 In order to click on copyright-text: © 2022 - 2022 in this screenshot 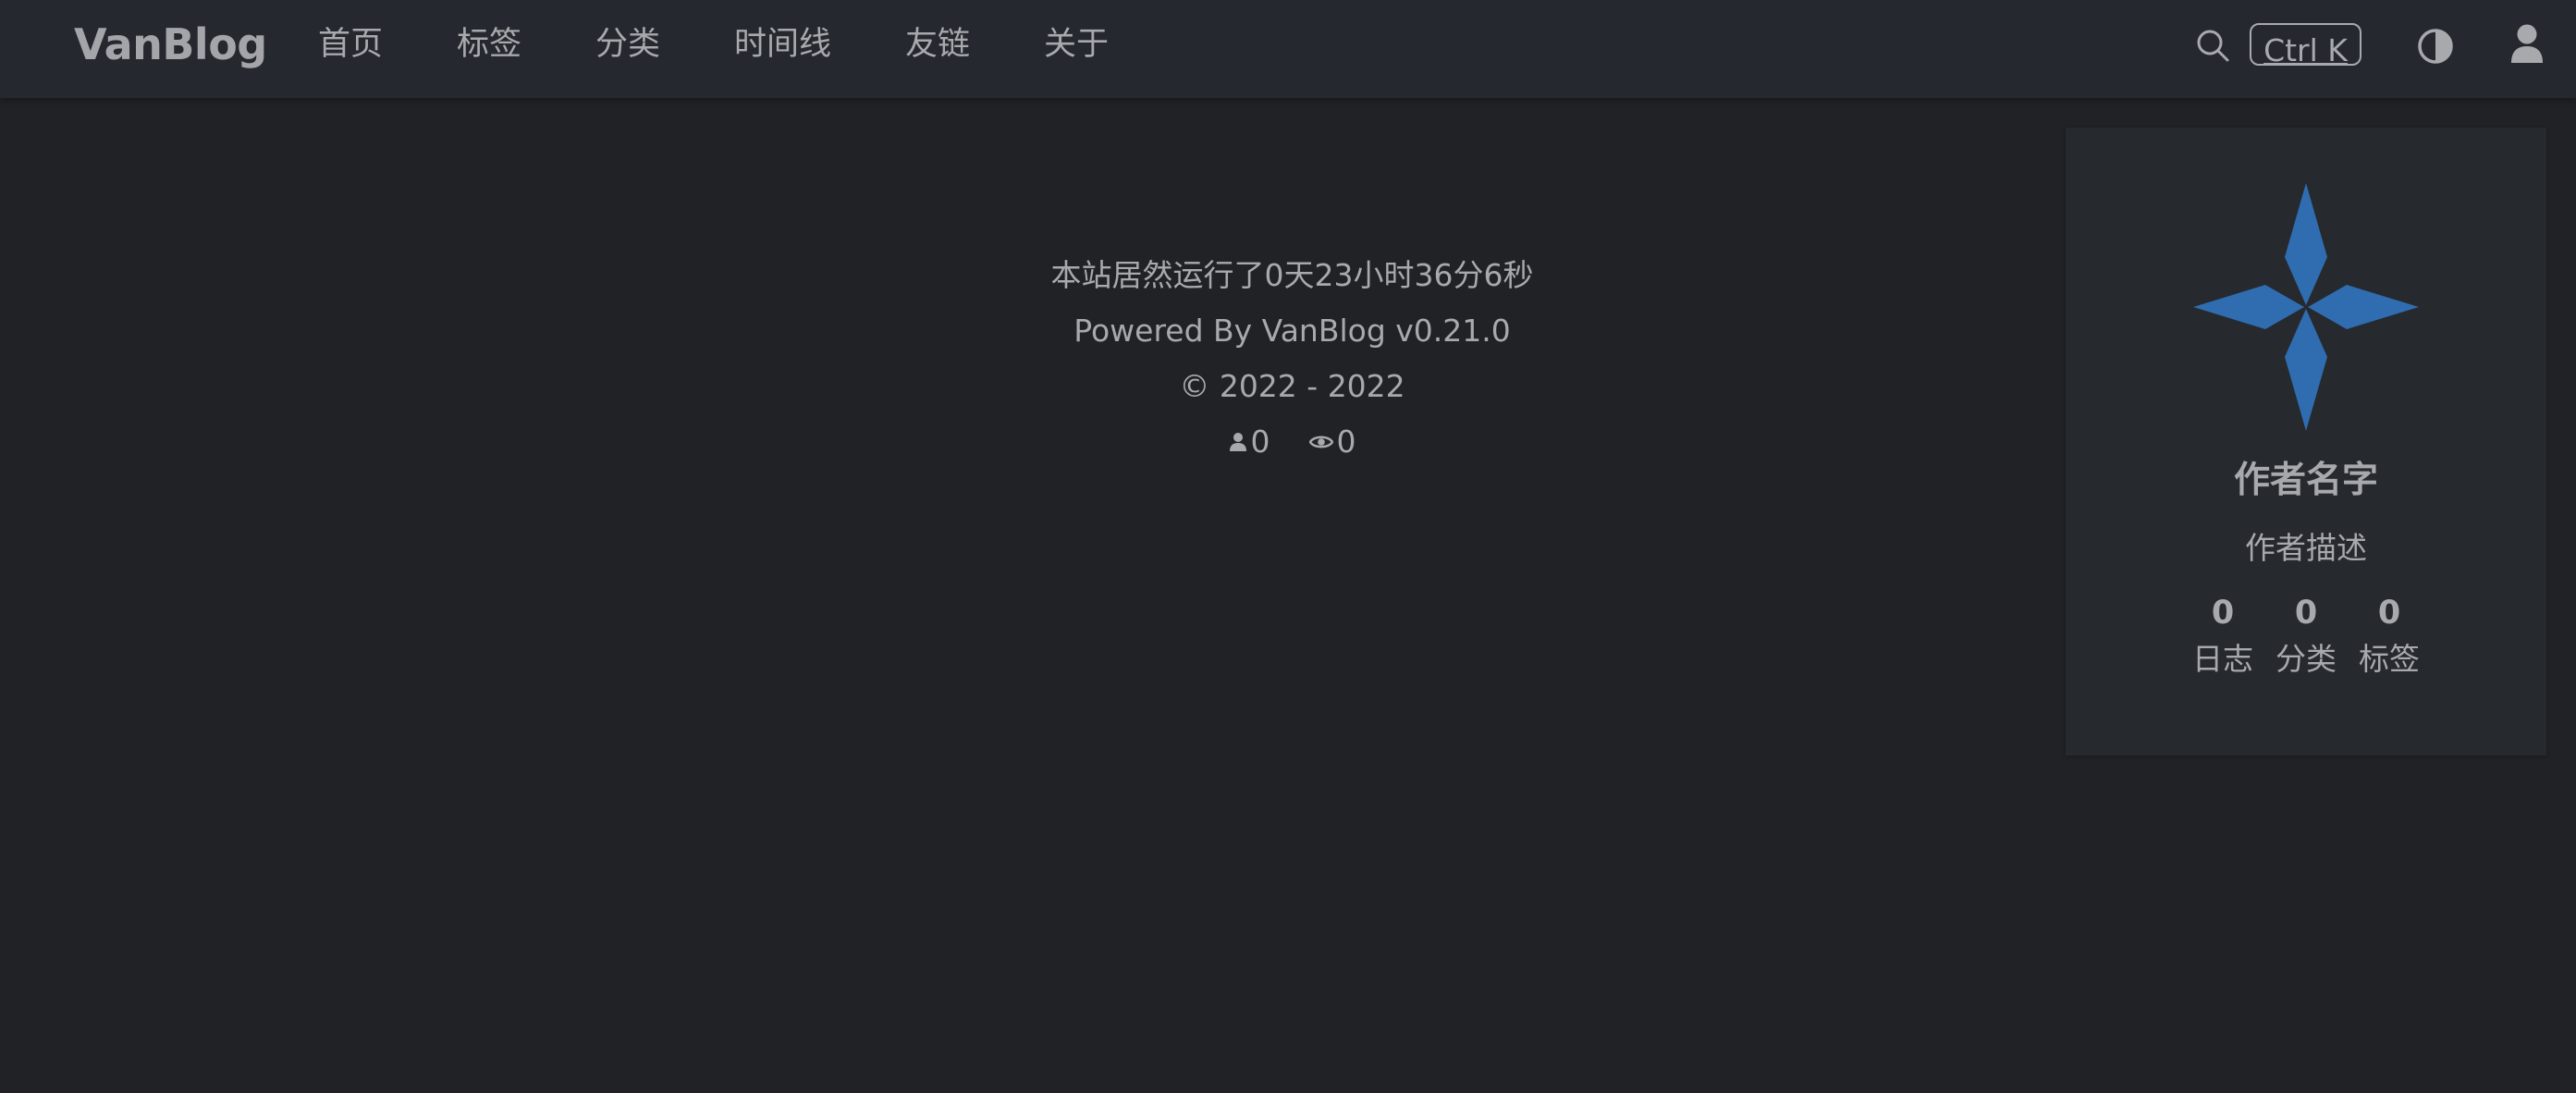, I will do `click(1292, 386)`.